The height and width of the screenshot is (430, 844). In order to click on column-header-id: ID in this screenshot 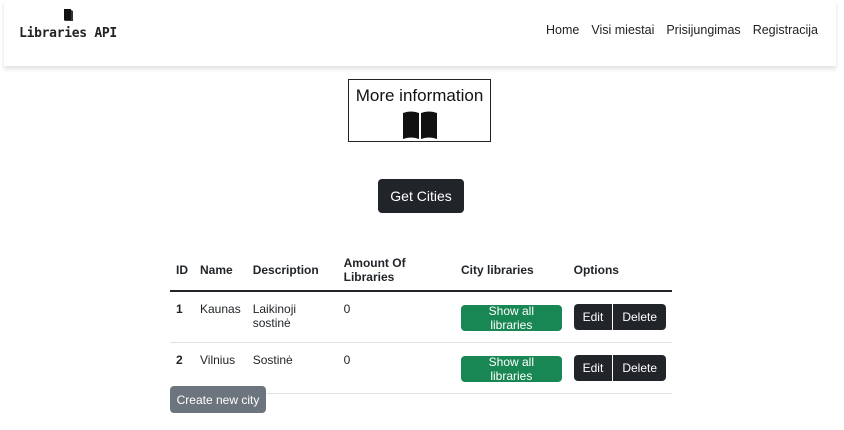, I will do `click(182, 271)`.